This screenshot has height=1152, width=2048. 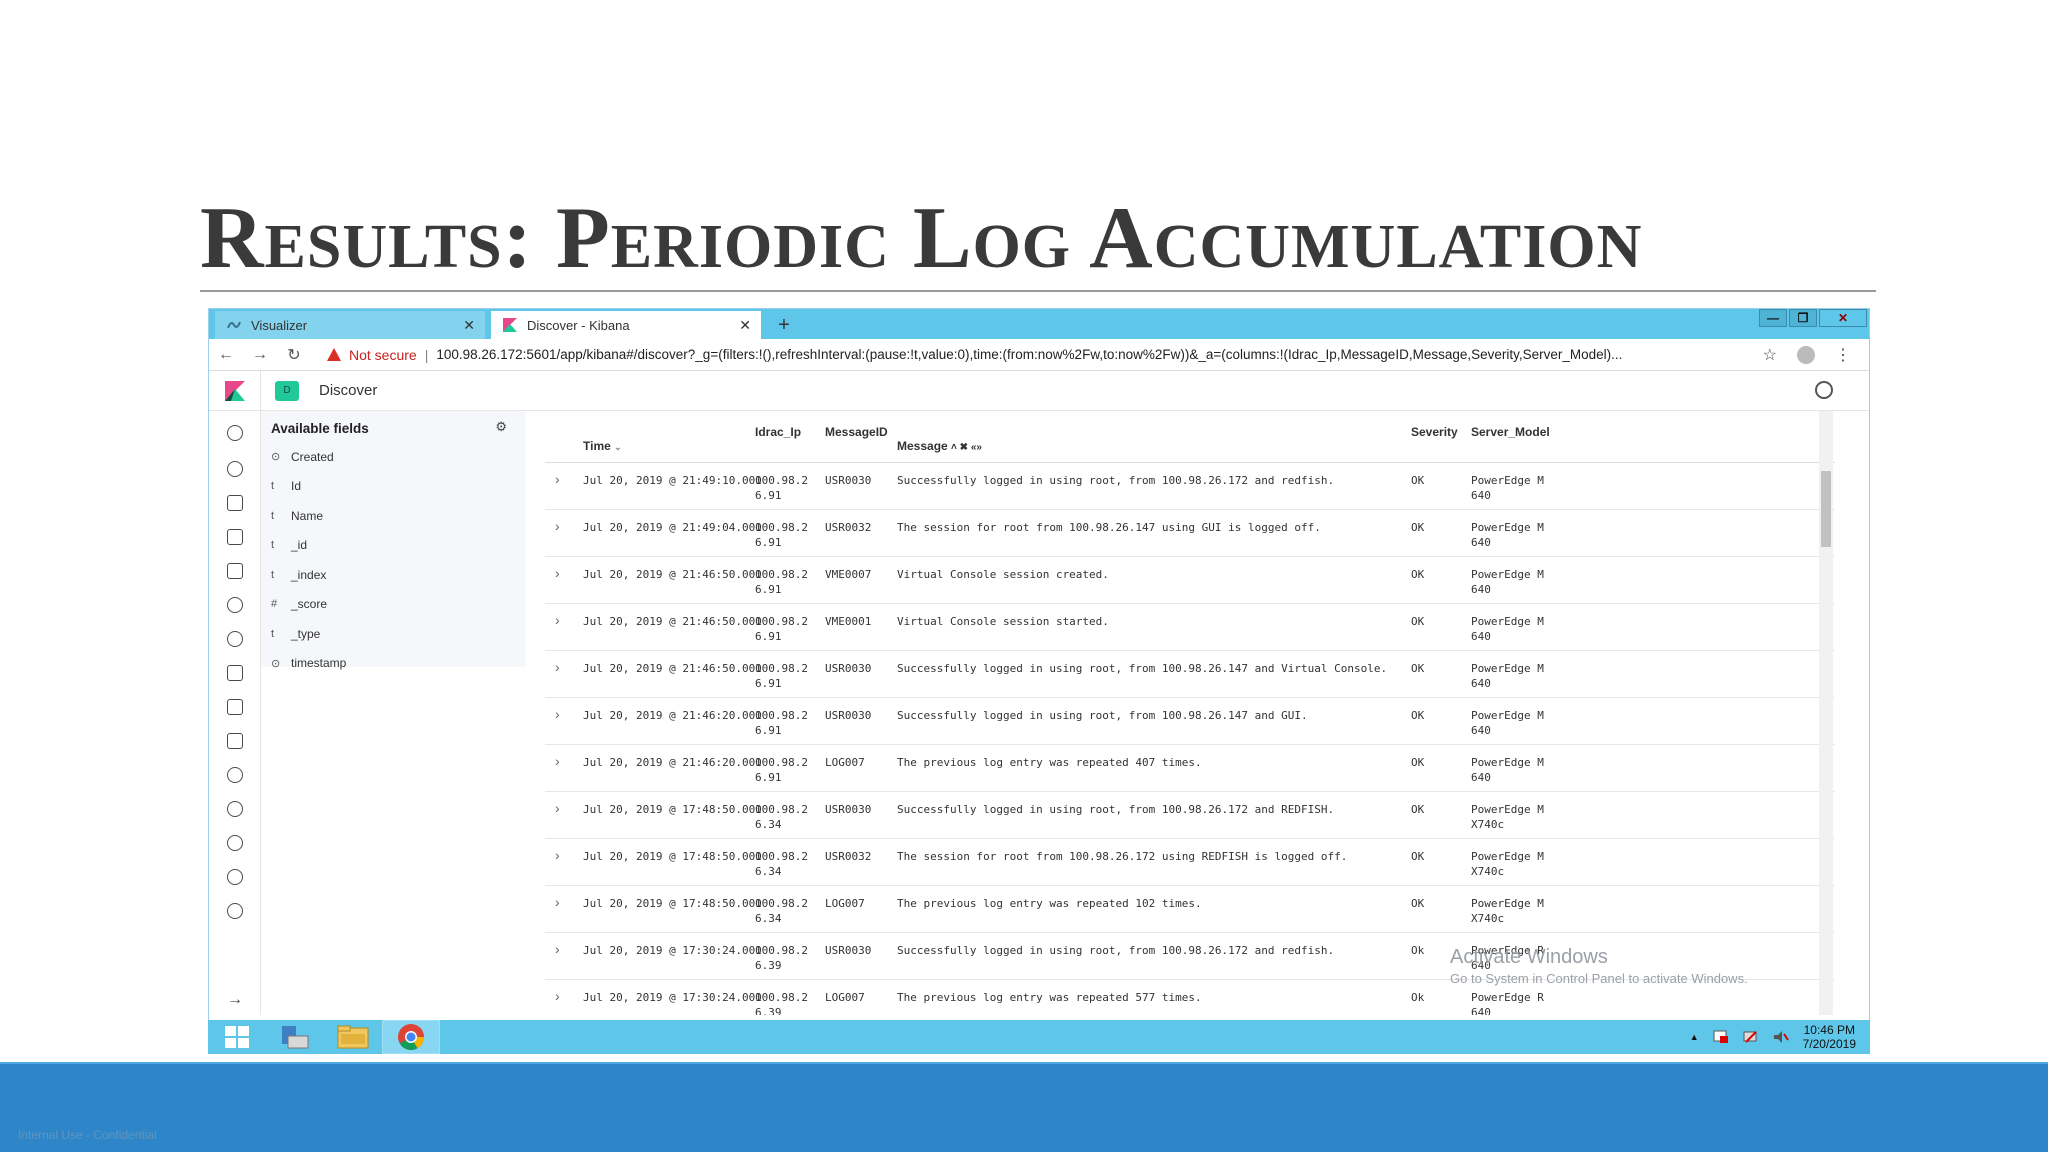 What do you see at coordinates (235, 775) in the screenshot?
I see `uptime-icon` at bounding box center [235, 775].